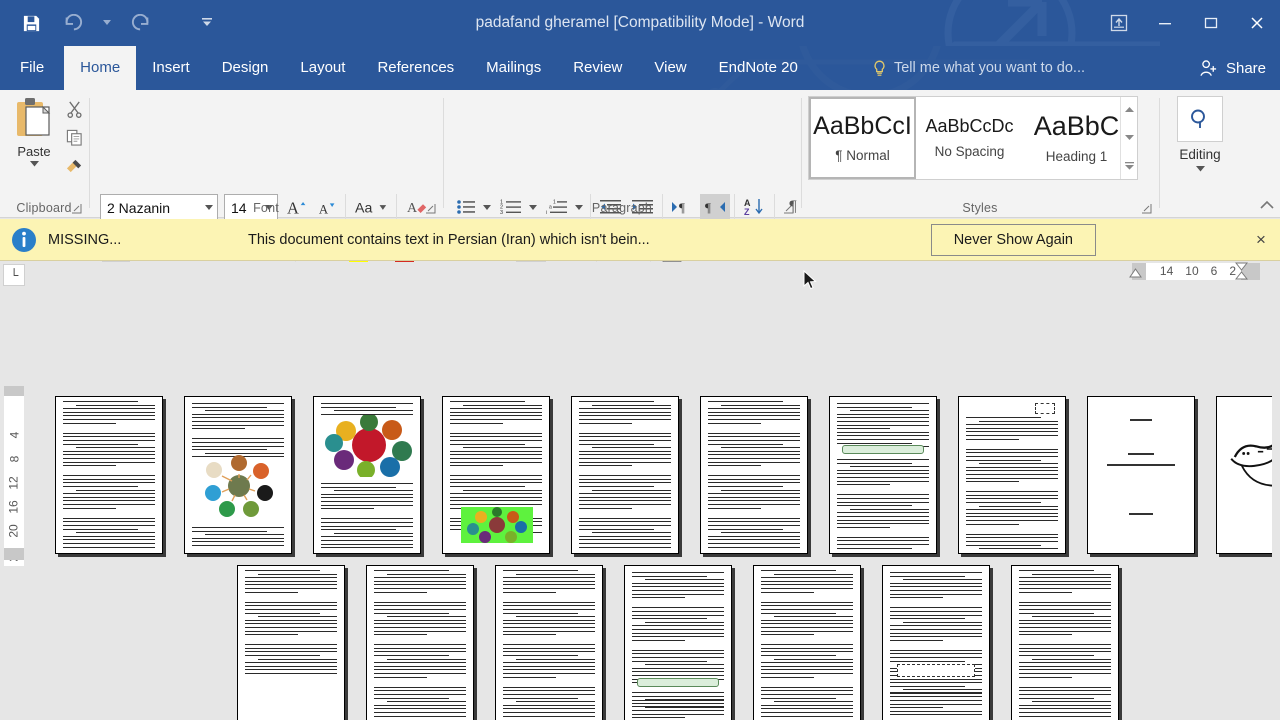 This screenshot has width=1280, height=720. What do you see at coordinates (497, 525) in the screenshot?
I see `image-circles` at bounding box center [497, 525].